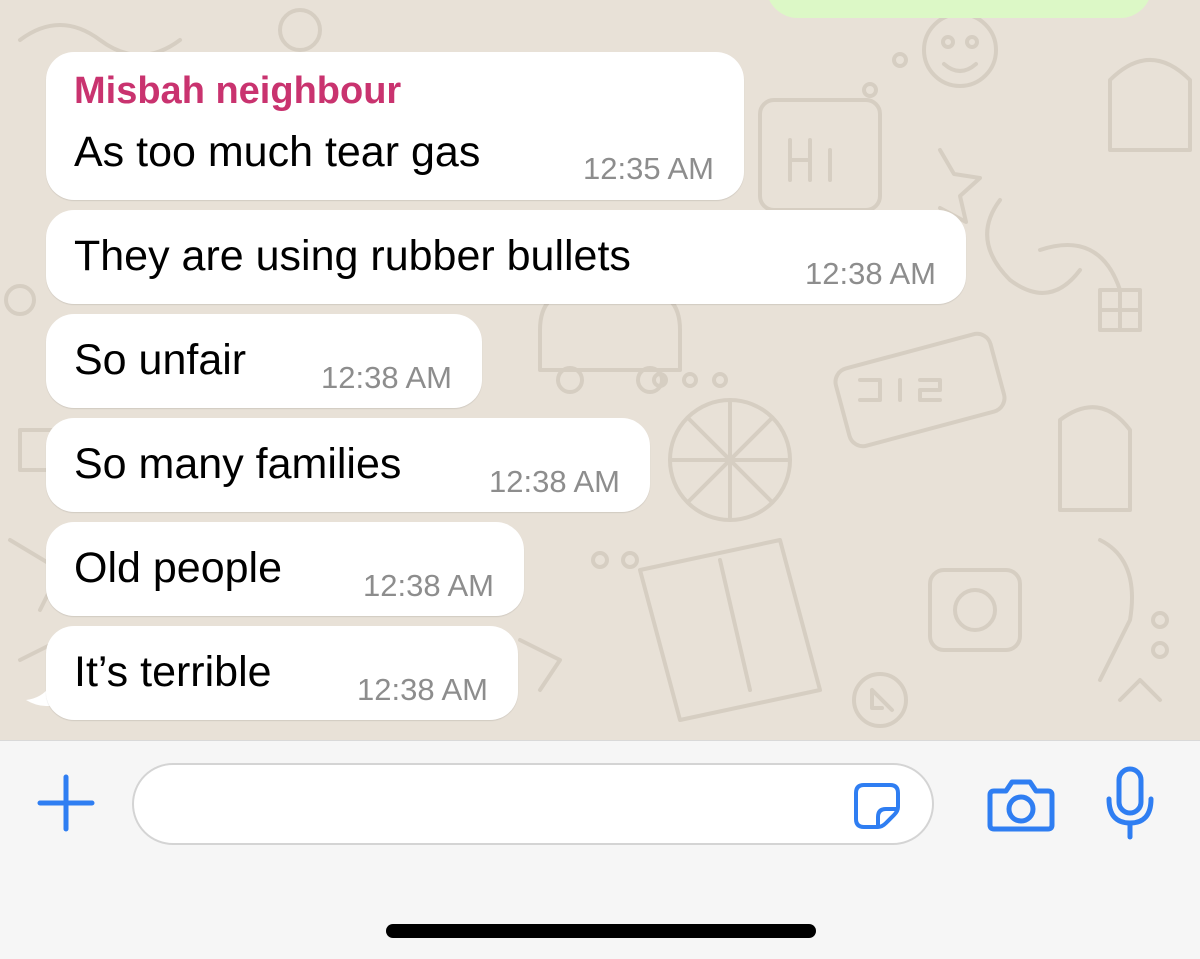 This screenshot has height=959, width=1200. I want to click on message-text: So unfair, so click(160, 360).